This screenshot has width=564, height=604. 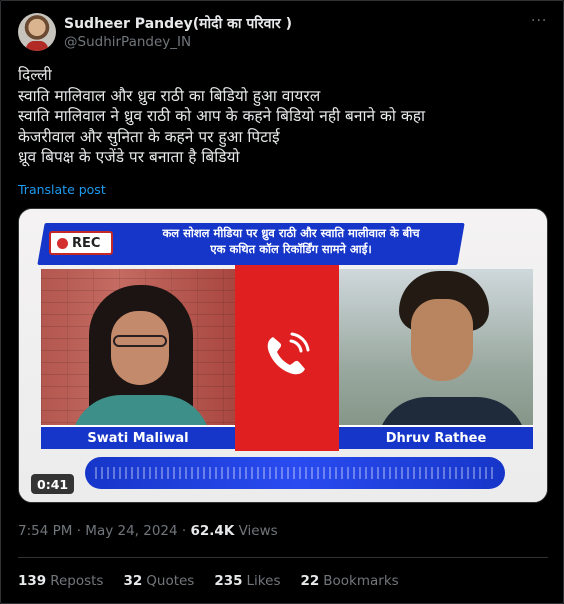 What do you see at coordinates (178, 23) in the screenshot?
I see `author-name: Sudheer Pandey(मोदी का परिवार )` at bounding box center [178, 23].